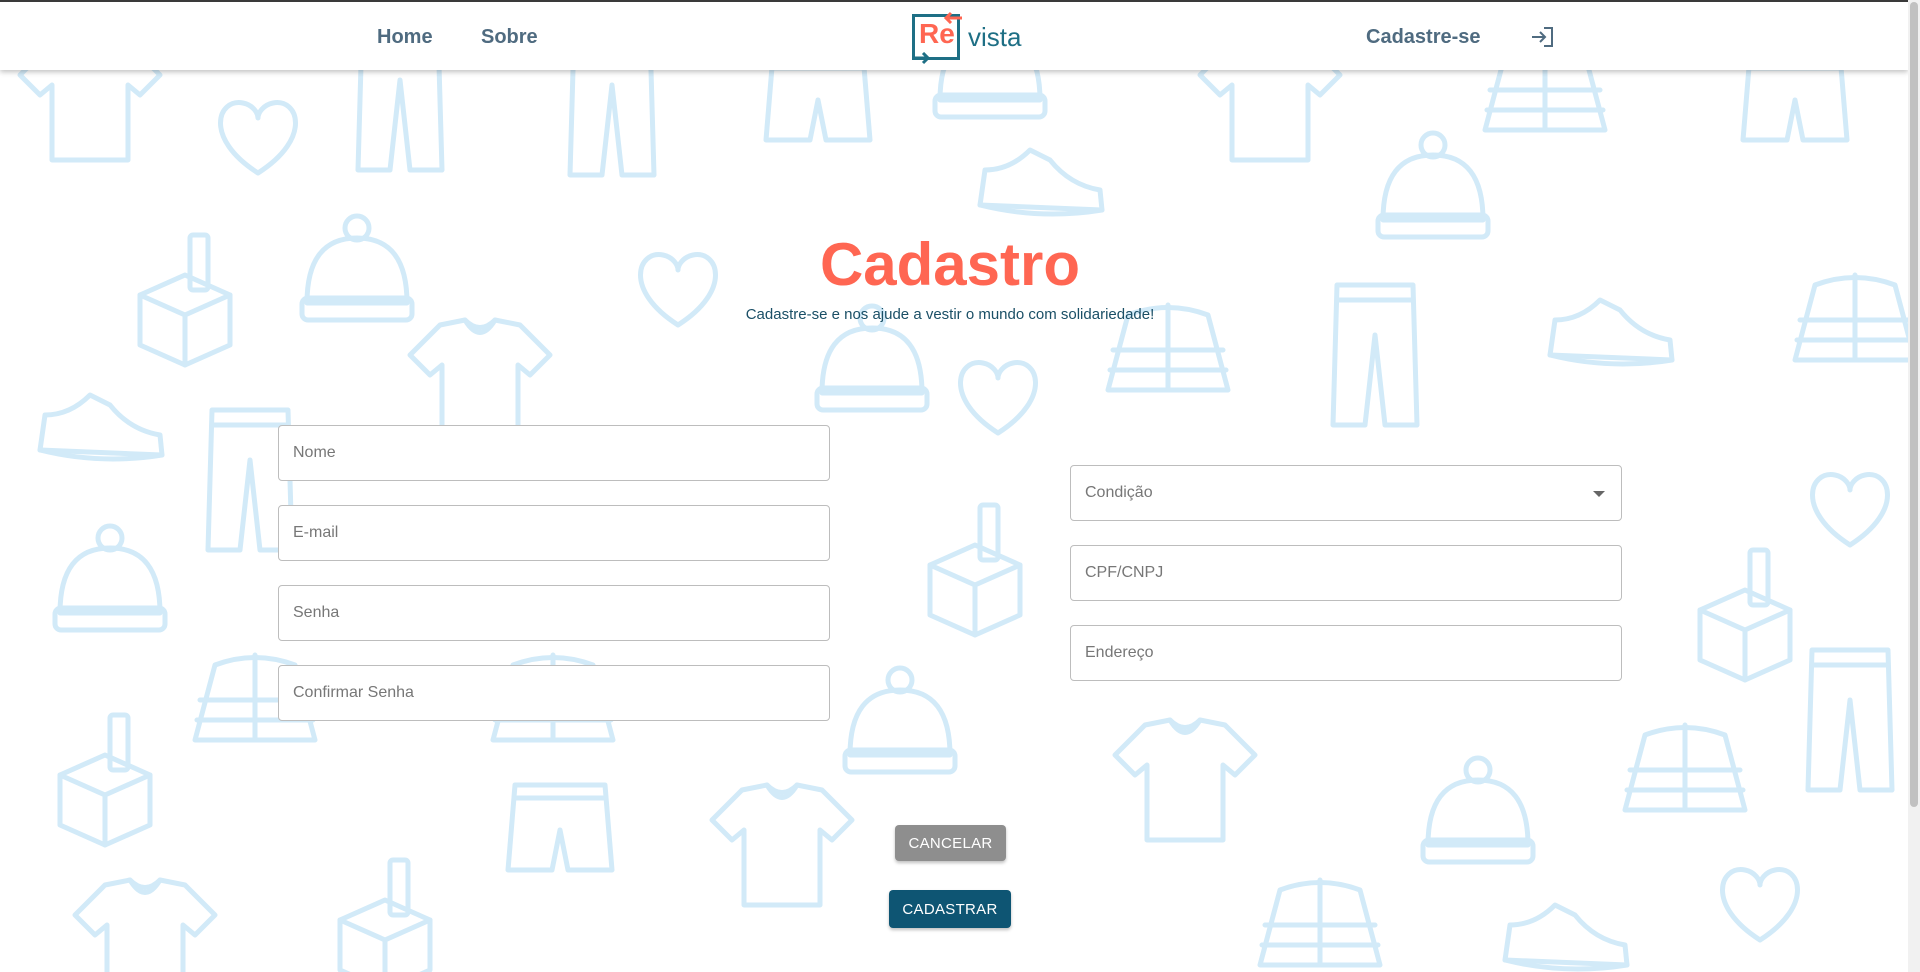 This screenshot has width=1920, height=972. I want to click on register-button: CADASTRAR, so click(950, 909).